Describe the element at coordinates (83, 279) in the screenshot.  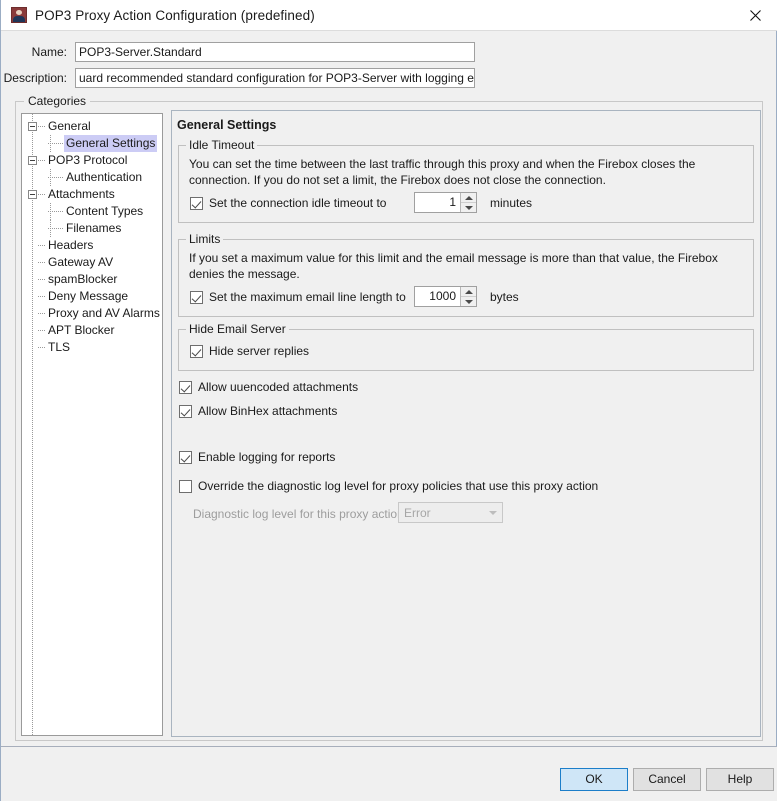
I see `tree-item-label: spamBlocker` at that location.